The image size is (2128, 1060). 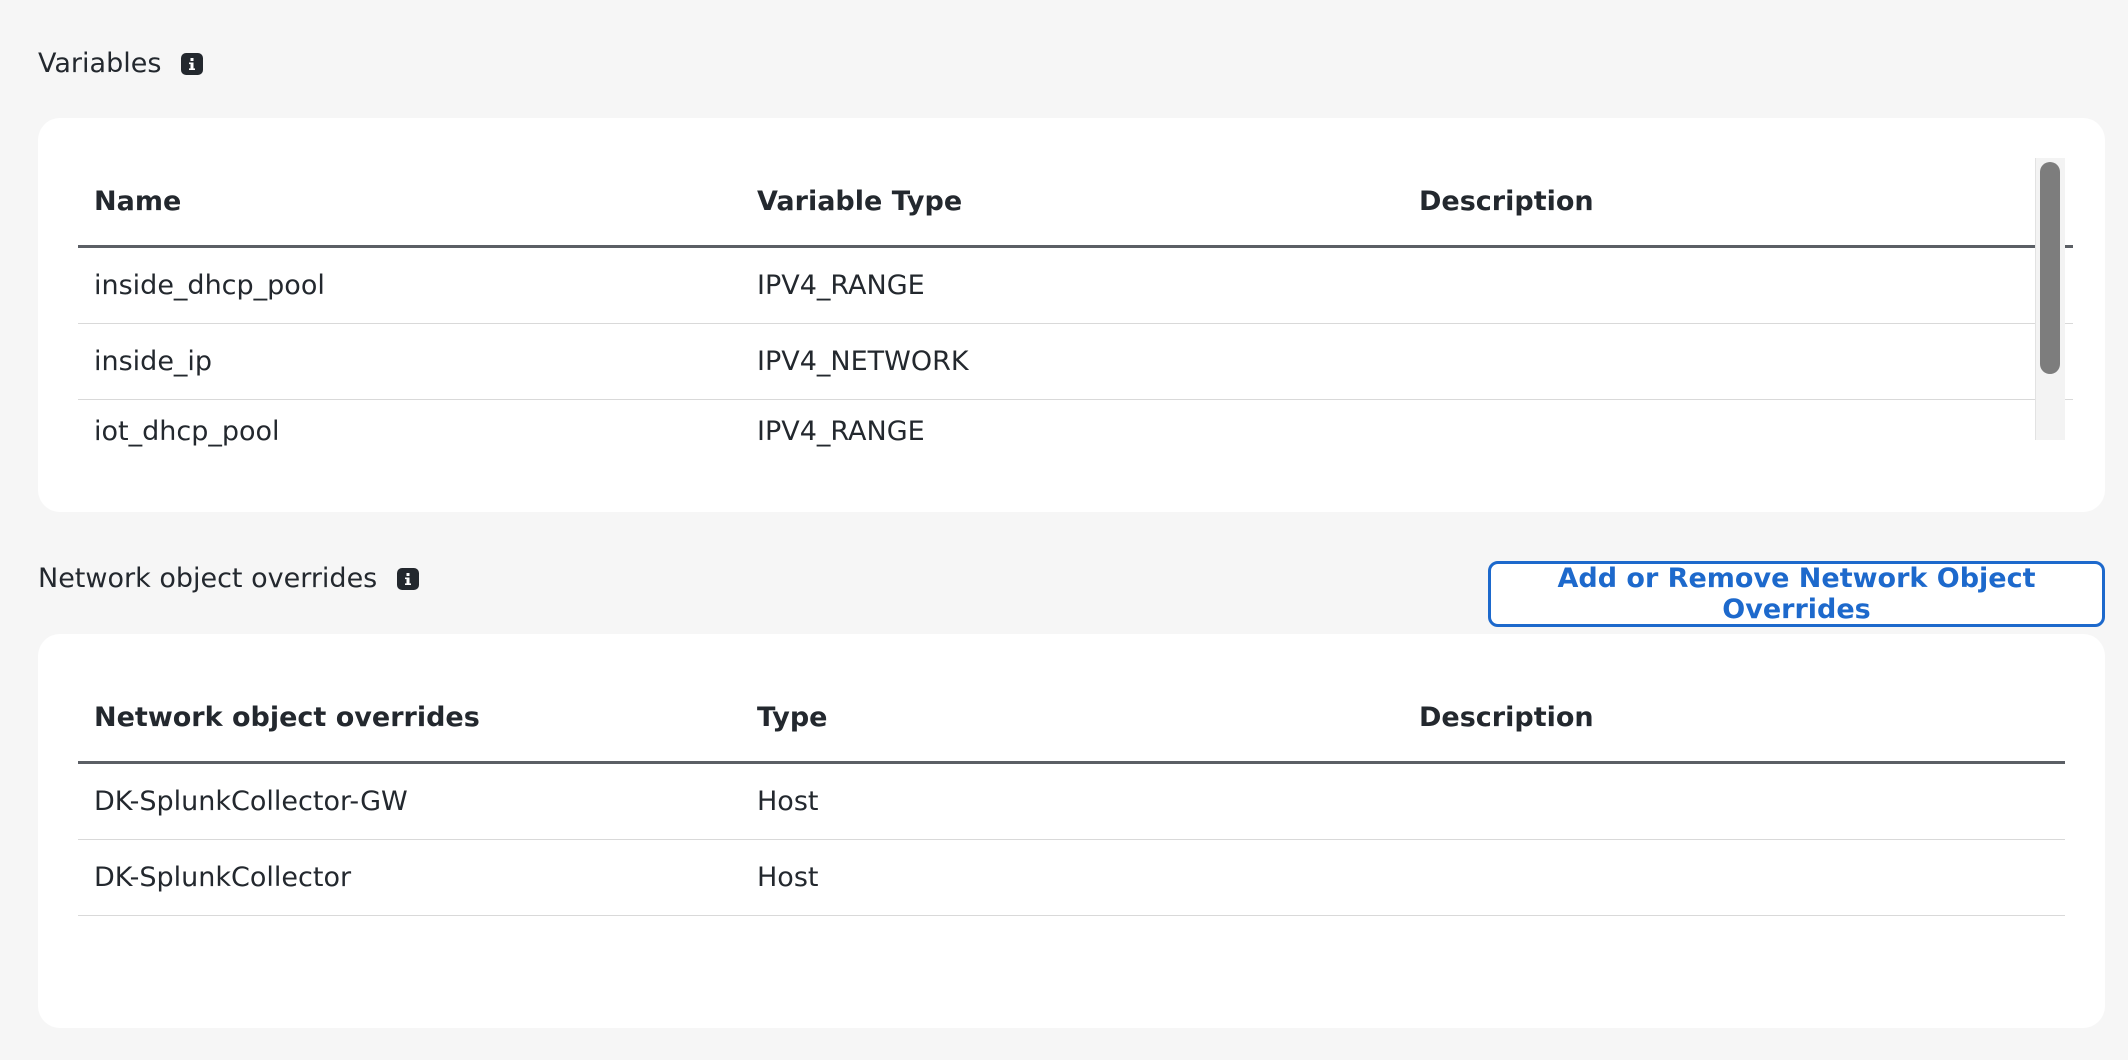 I want to click on table-row: inside_ip IPV4_NETWORK, so click(x=1075, y=362).